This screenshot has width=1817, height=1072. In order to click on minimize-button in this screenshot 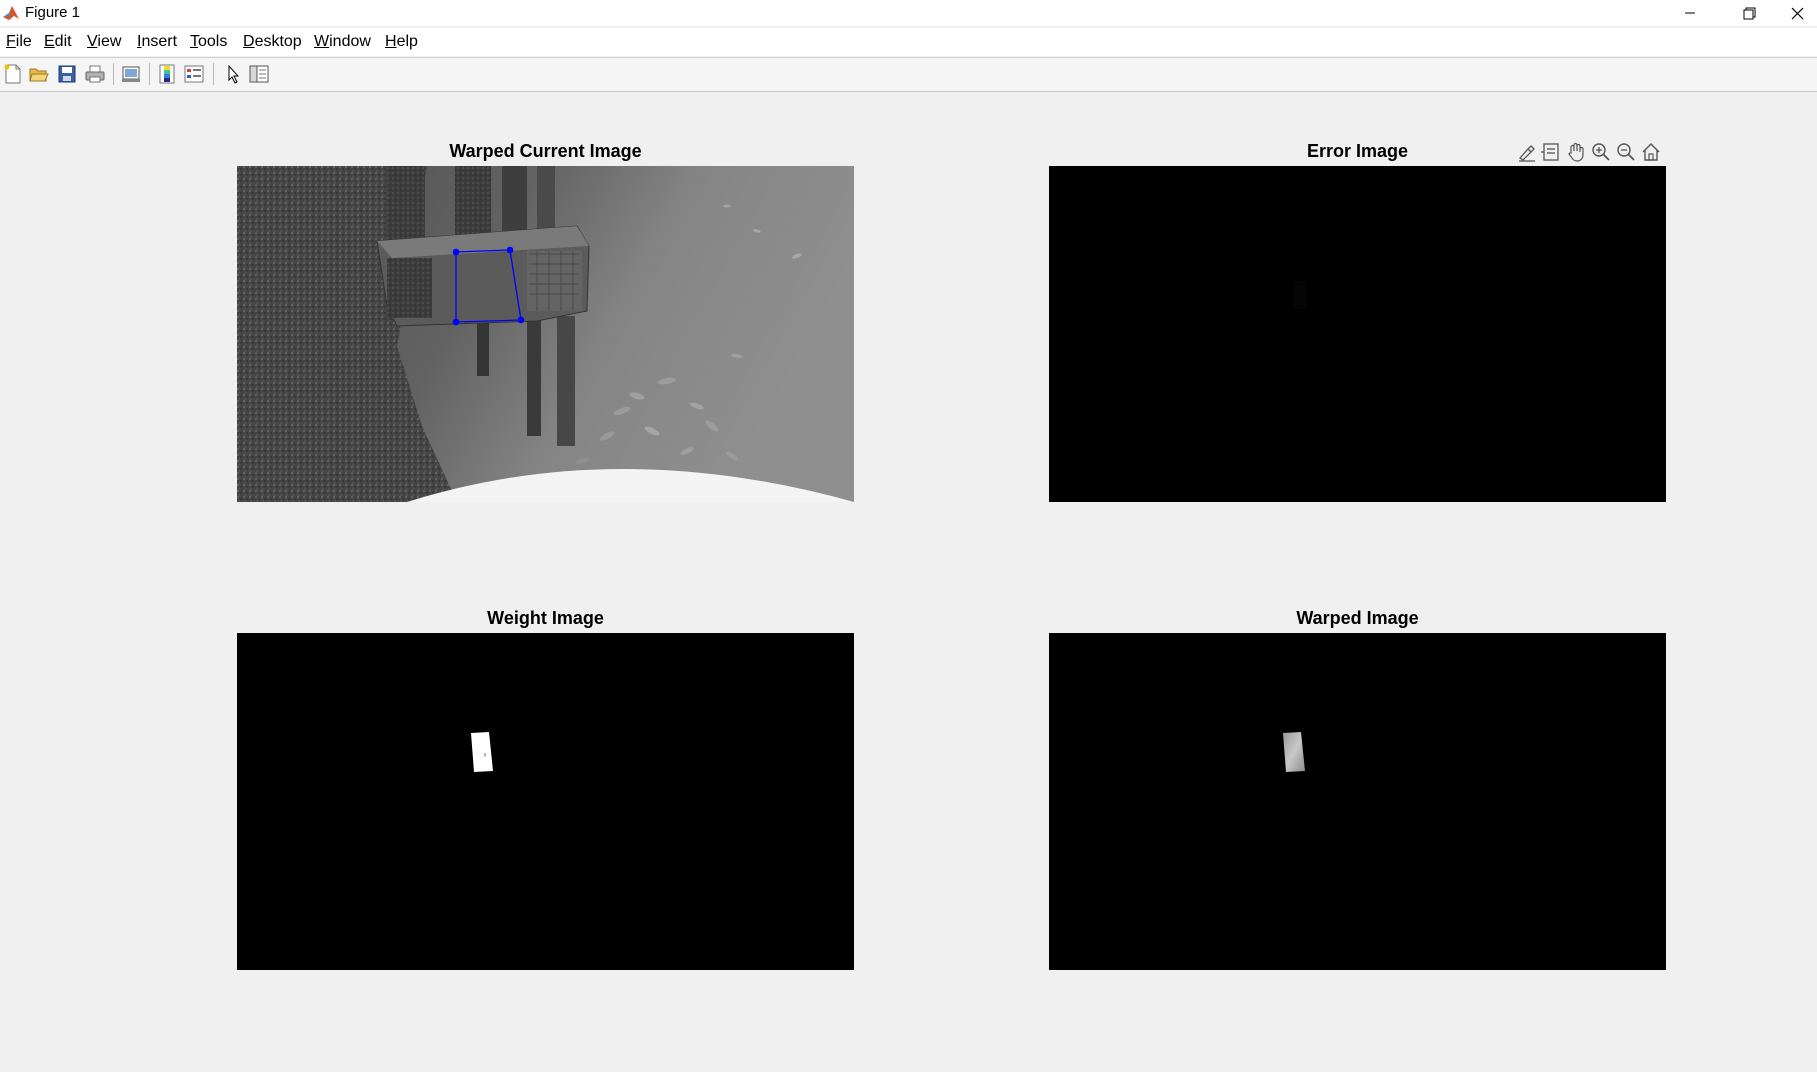, I will do `click(1690, 13)`.